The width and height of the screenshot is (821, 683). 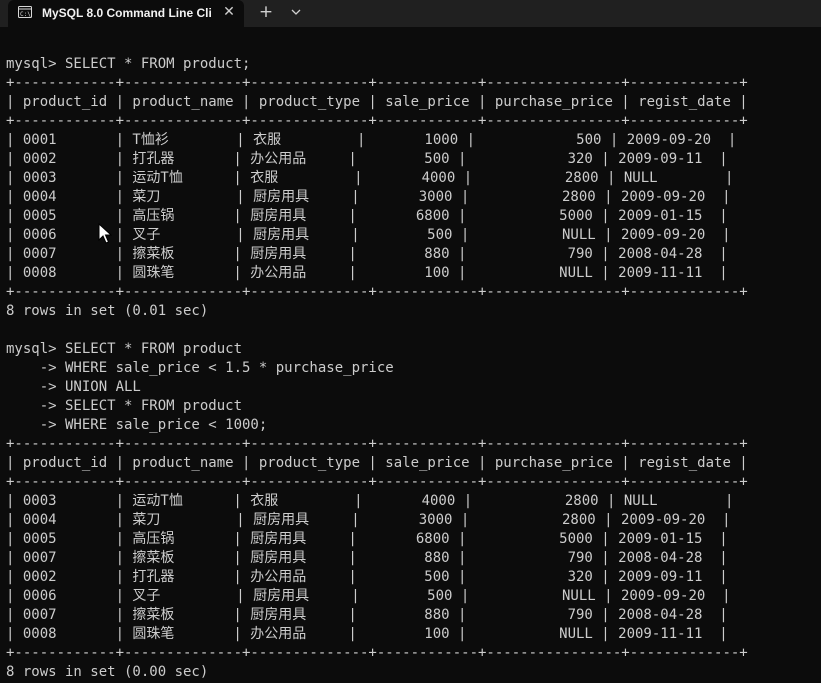 I want to click on terminal-line: -> WHERE sale_price < 1000;, so click(x=137, y=425).